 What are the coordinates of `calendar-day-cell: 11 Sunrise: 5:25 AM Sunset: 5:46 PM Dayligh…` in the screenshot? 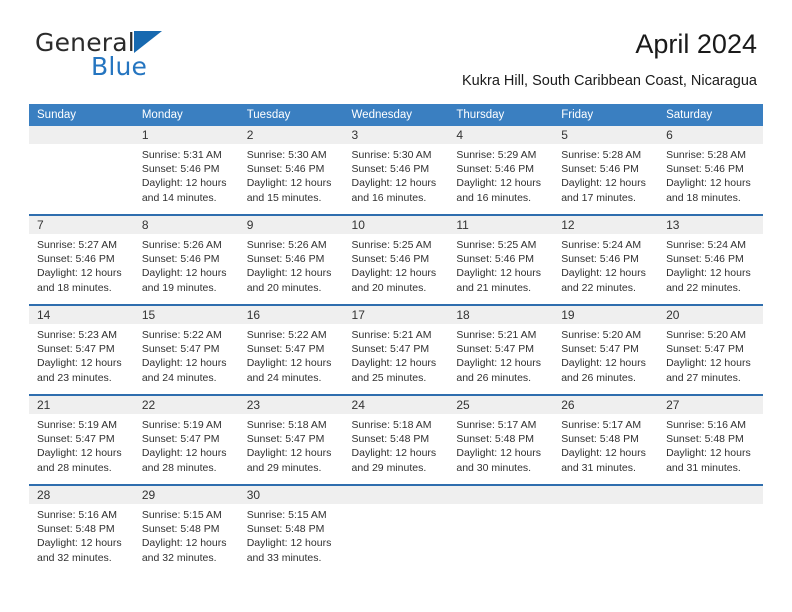 It's located at (501, 259).